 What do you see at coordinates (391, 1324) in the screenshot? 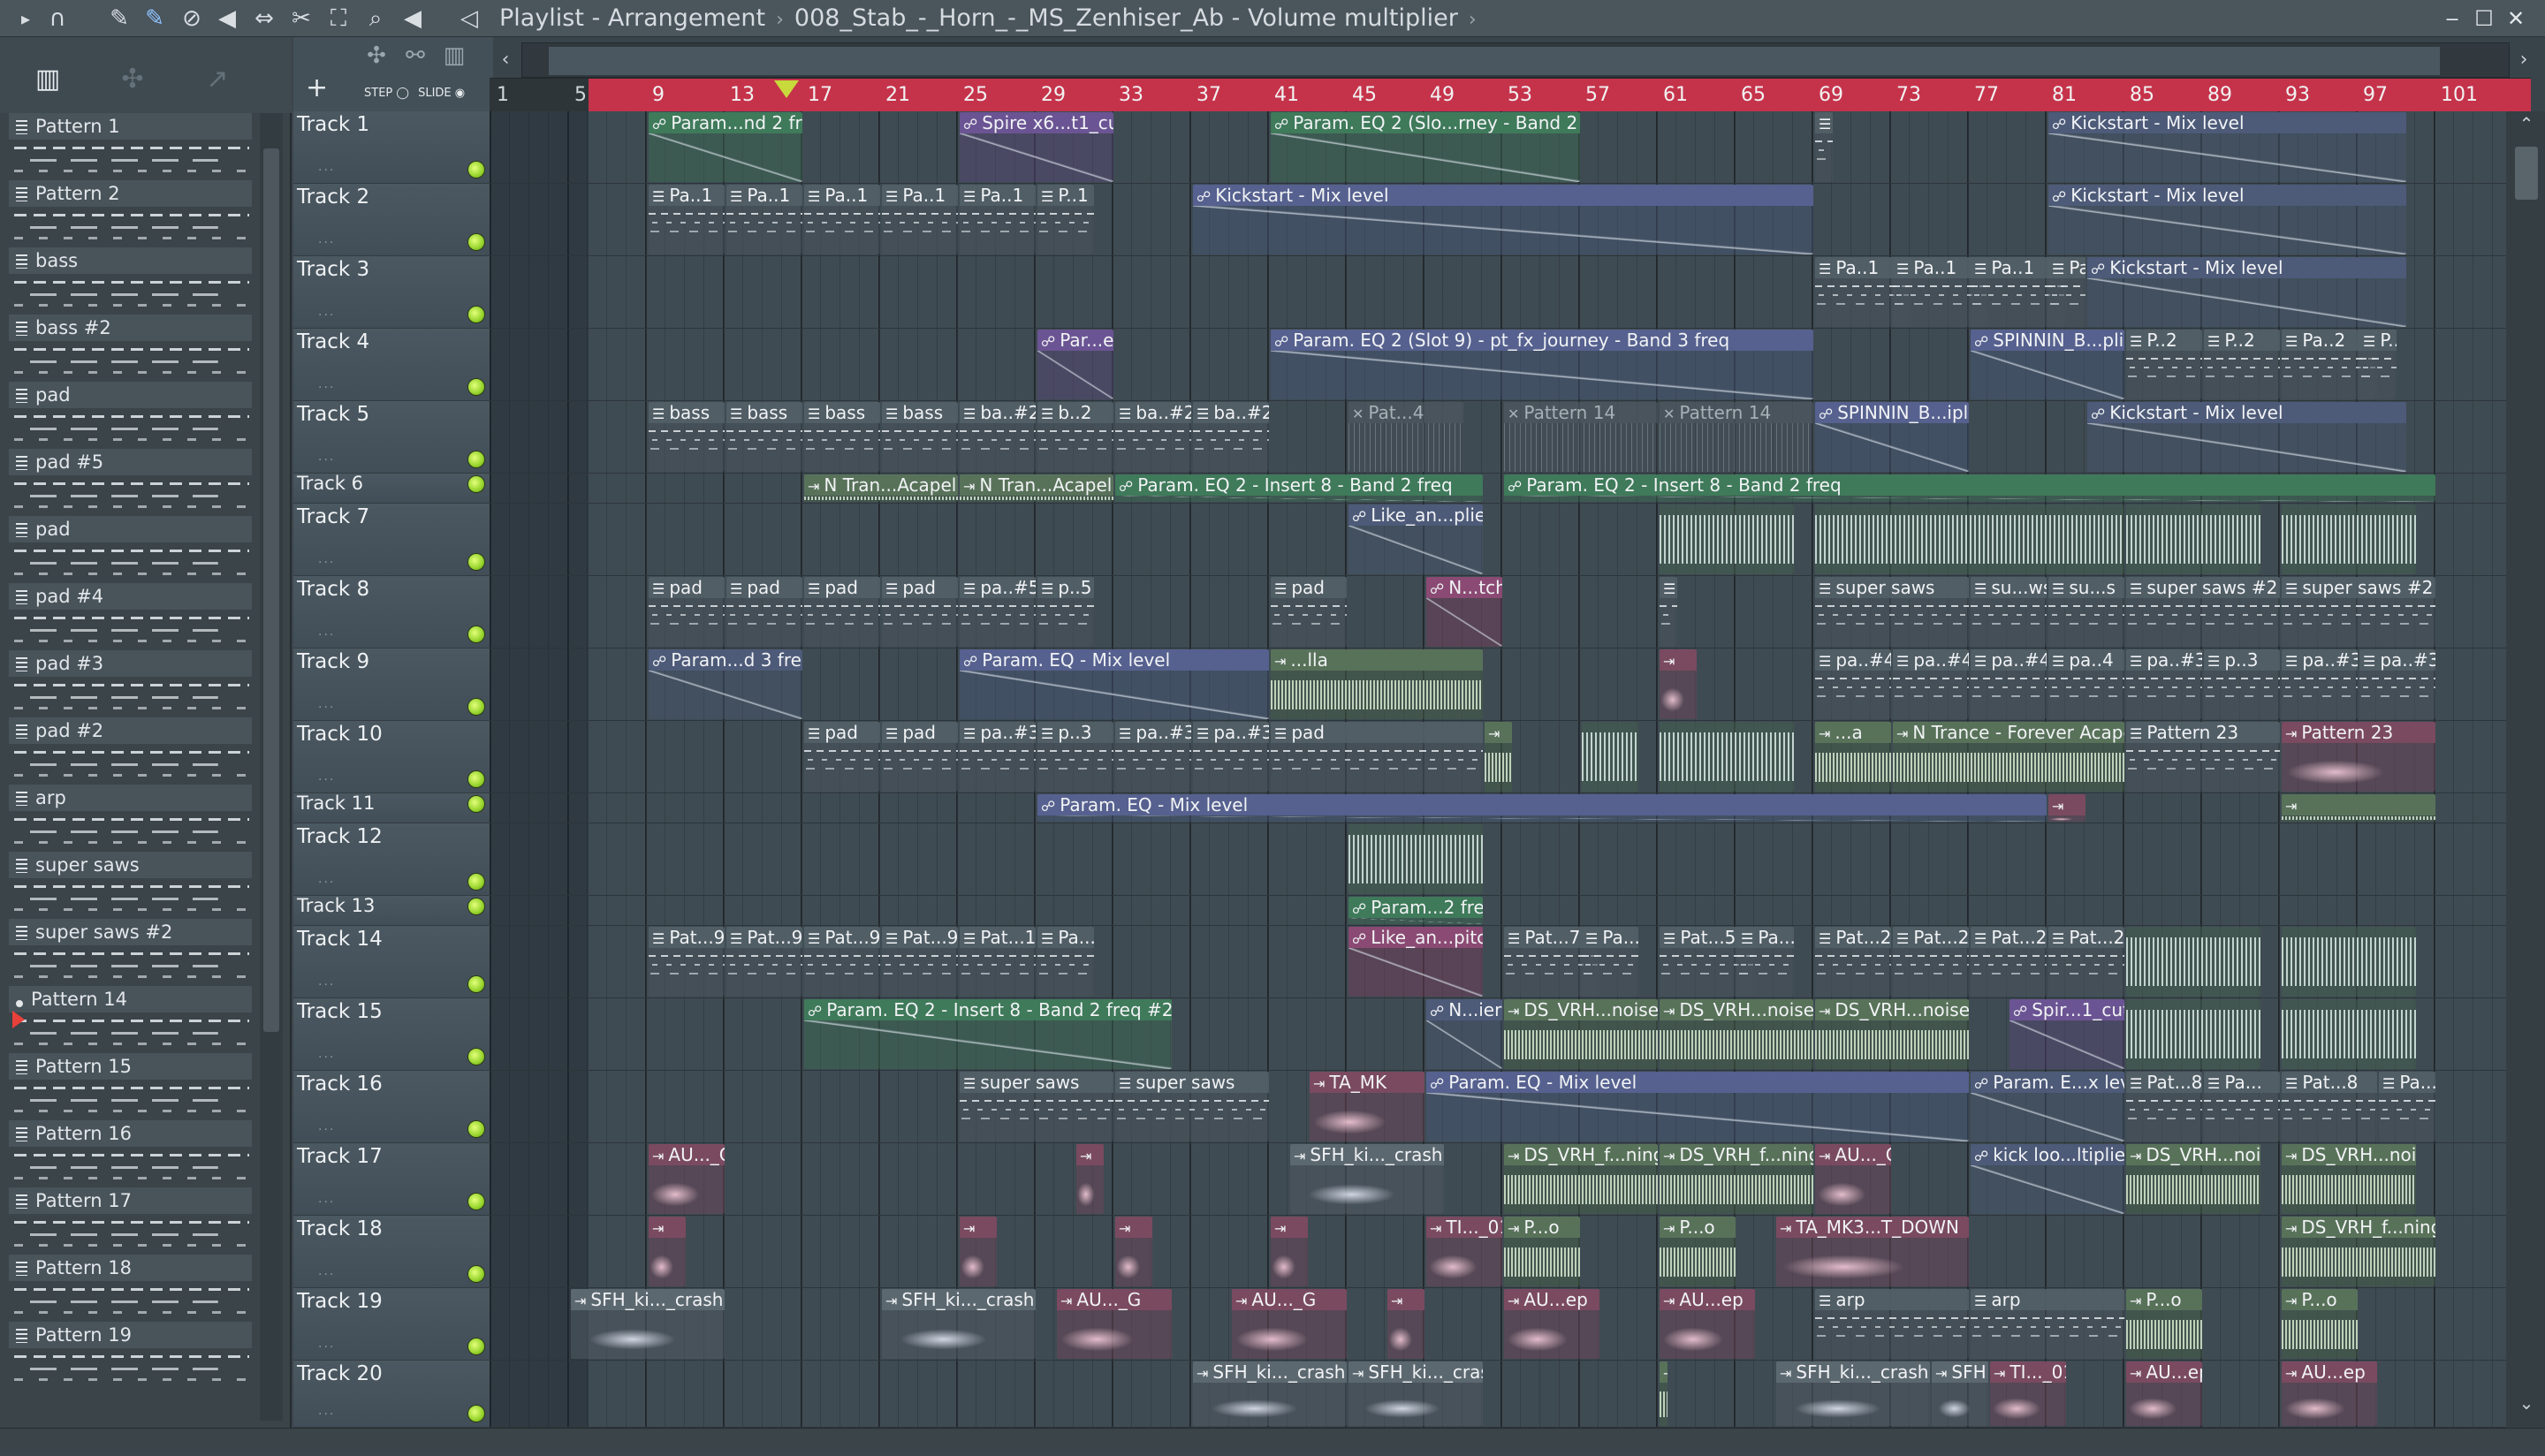
I see `track-header: Track 19 ···` at bounding box center [391, 1324].